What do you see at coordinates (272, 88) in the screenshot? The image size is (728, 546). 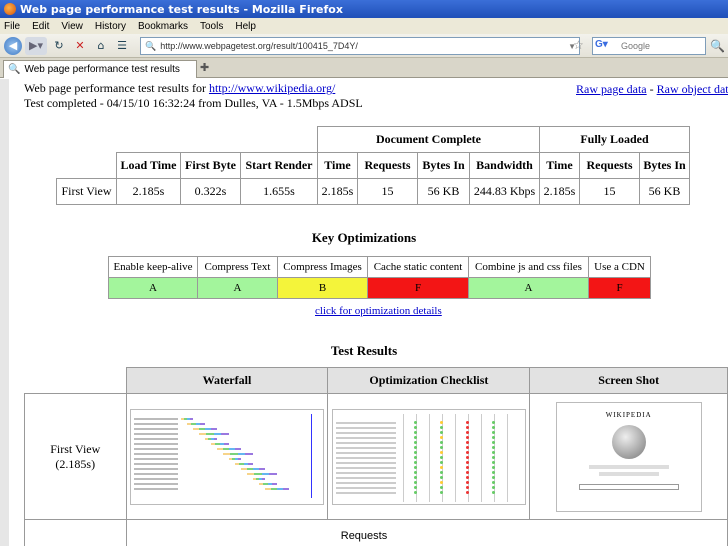 I see `tested-url-link: http://www.wikipedia.org/` at bounding box center [272, 88].